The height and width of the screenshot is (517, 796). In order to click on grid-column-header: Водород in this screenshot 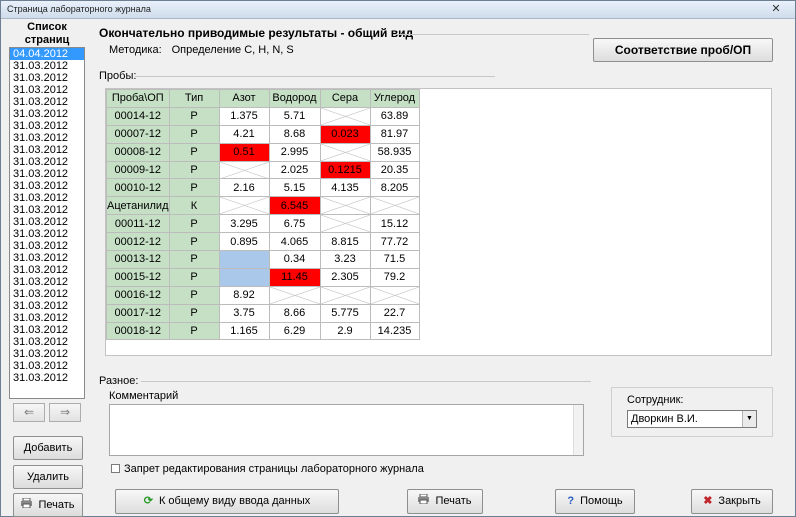, I will do `click(294, 98)`.